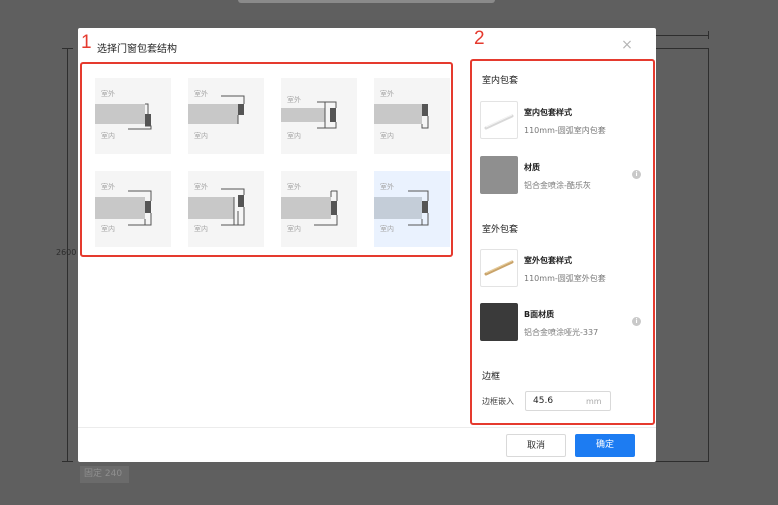  Describe the element at coordinates (560, 121) in the screenshot. I see `indoor-style-item: 室内包套样式 110mm-圆弧室内包套` at that location.